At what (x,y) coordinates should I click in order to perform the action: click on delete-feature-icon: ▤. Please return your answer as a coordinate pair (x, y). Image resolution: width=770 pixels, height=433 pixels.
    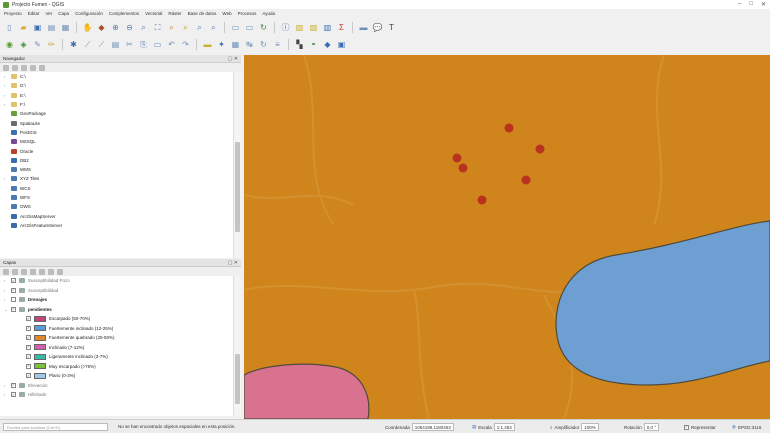
    Looking at the image, I should click on (115, 44).